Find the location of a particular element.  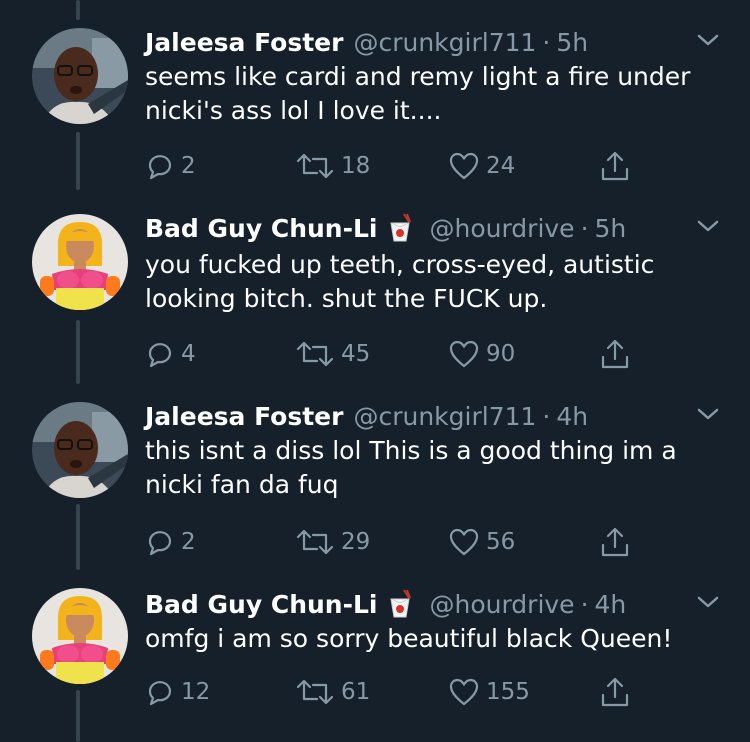

retweet-count: 61 is located at coordinates (356, 692).